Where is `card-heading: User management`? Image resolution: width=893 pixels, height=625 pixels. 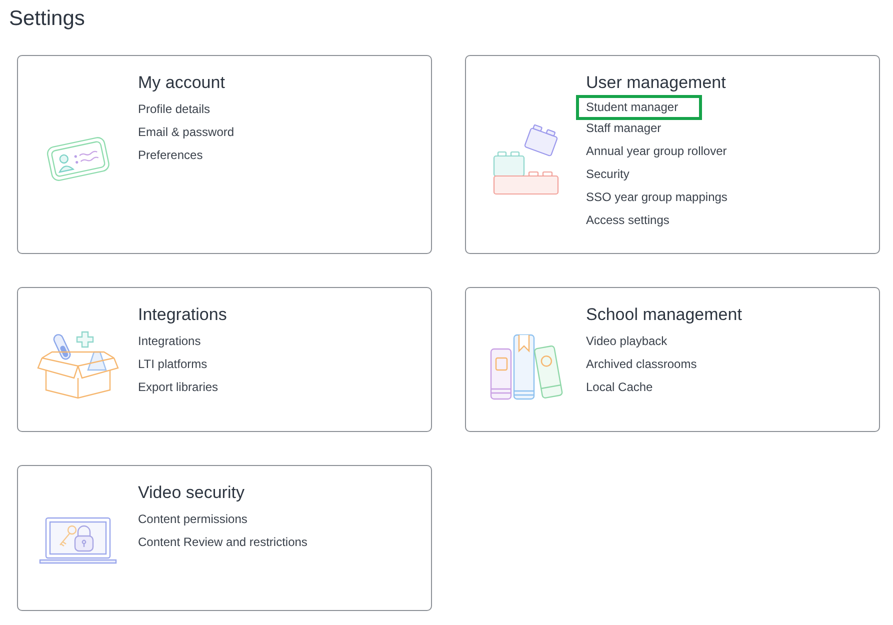 card-heading: User management is located at coordinates (656, 83).